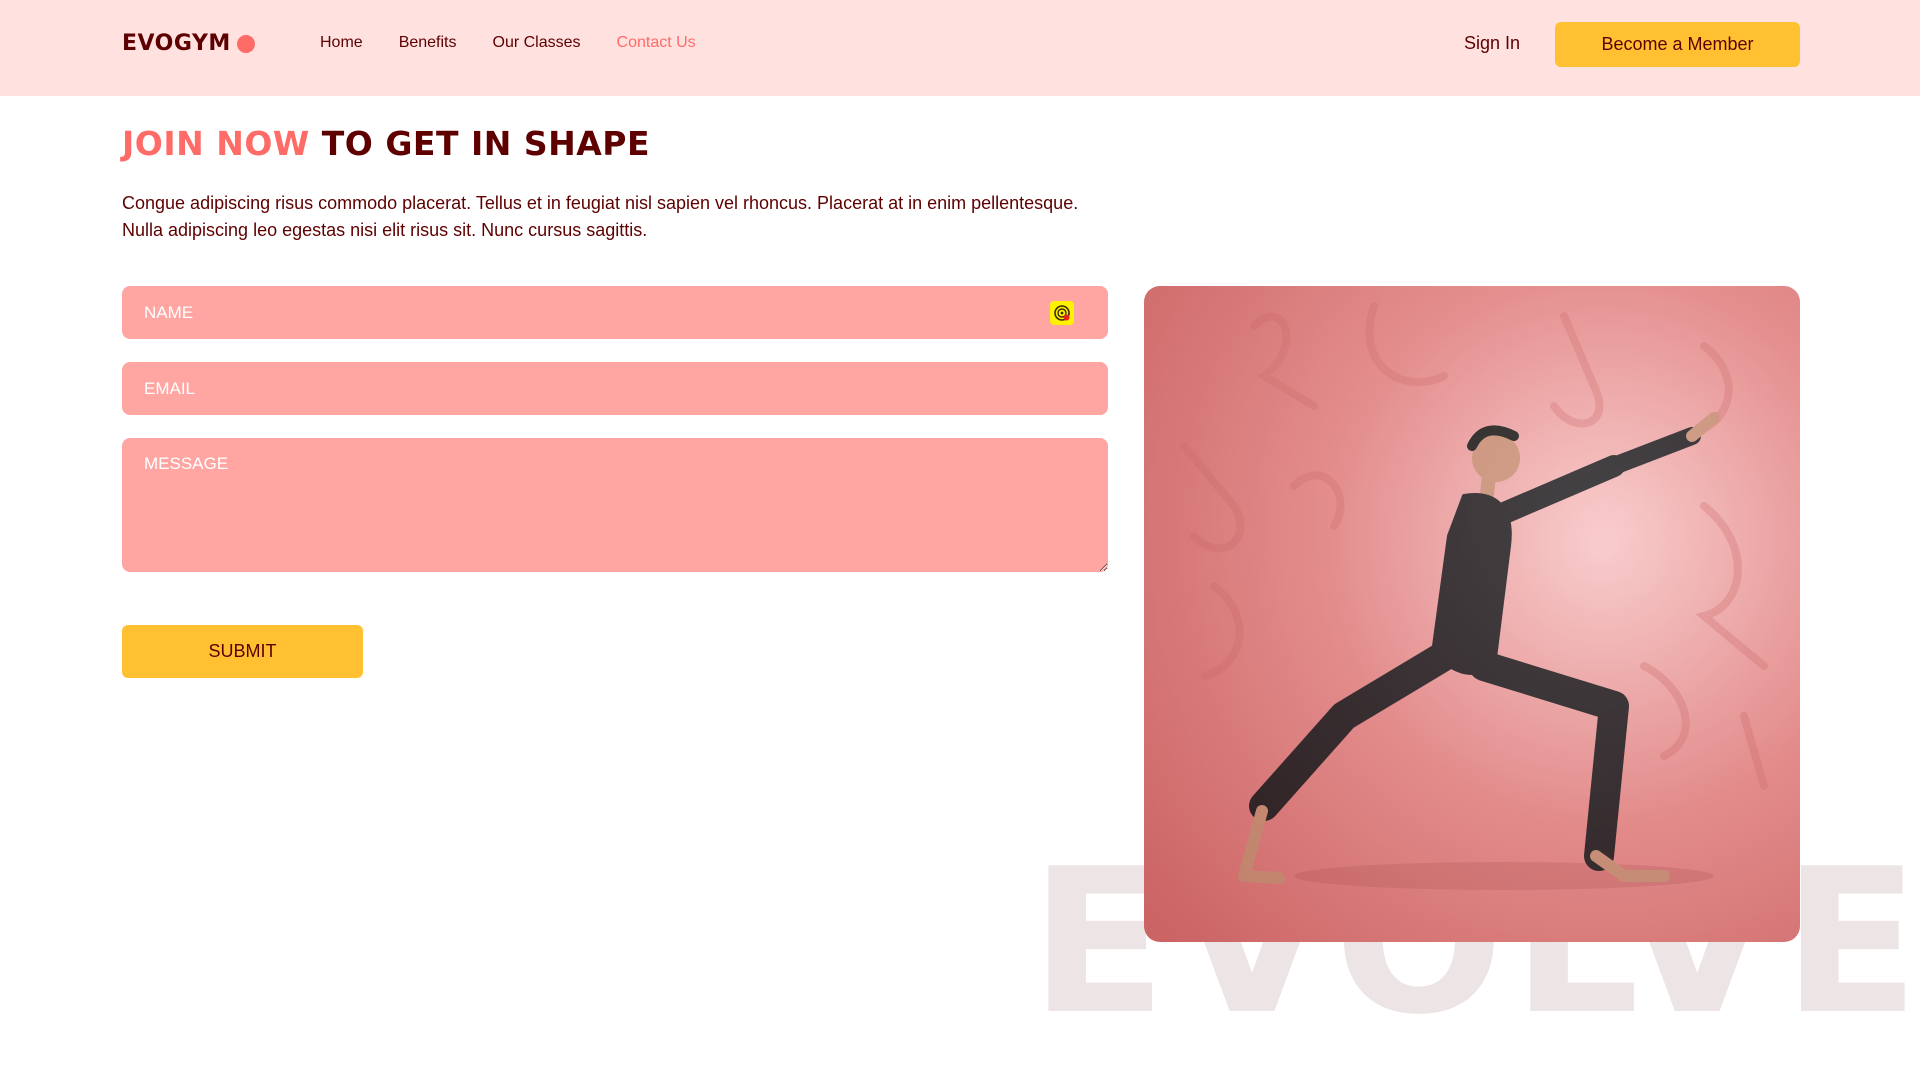 Image resolution: width=1920 pixels, height=1080 pixels. What do you see at coordinates (615, 312) in the screenshot?
I see `name-input` at bounding box center [615, 312].